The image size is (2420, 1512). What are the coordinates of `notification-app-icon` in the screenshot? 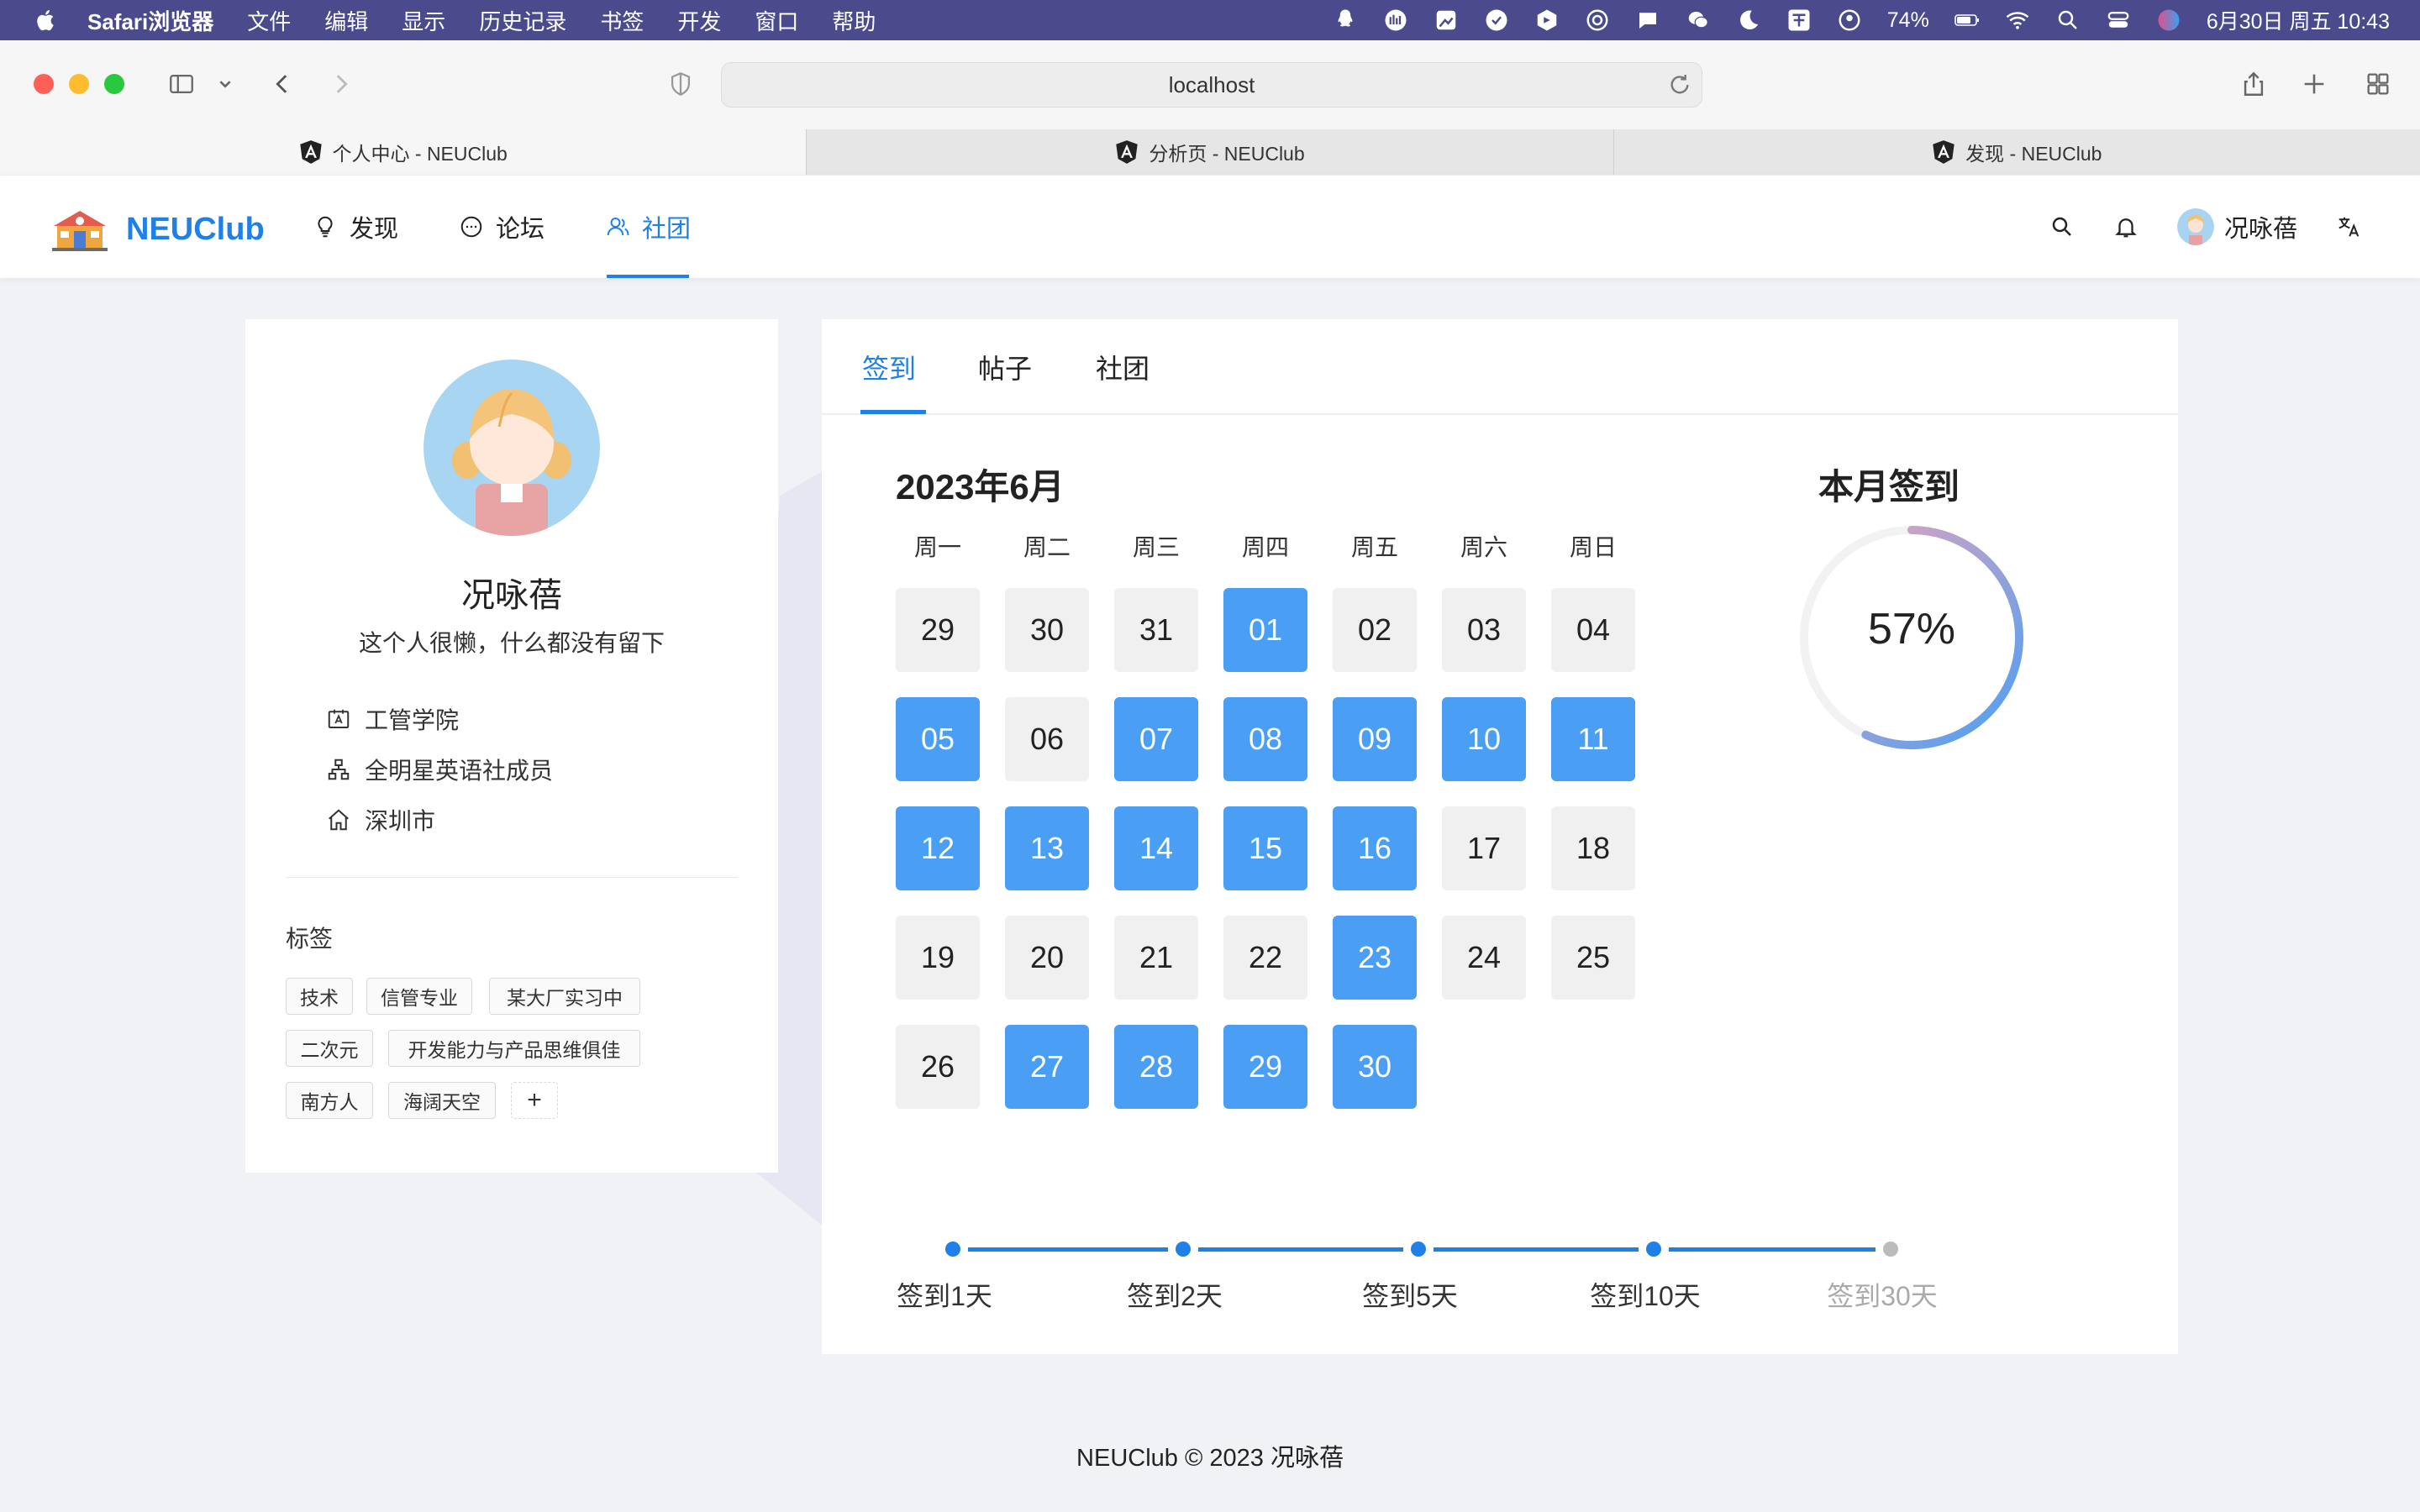 It's located at (1648, 20).